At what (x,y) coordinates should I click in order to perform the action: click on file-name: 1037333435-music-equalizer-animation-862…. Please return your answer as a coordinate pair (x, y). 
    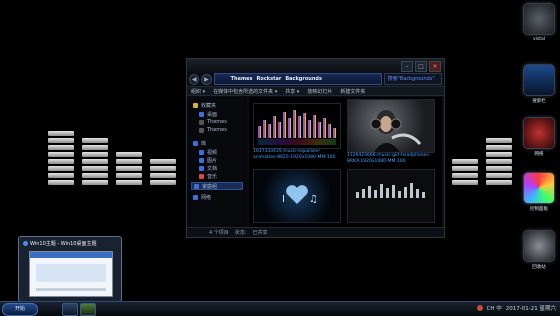
    Looking at the image, I should click on (296, 154).